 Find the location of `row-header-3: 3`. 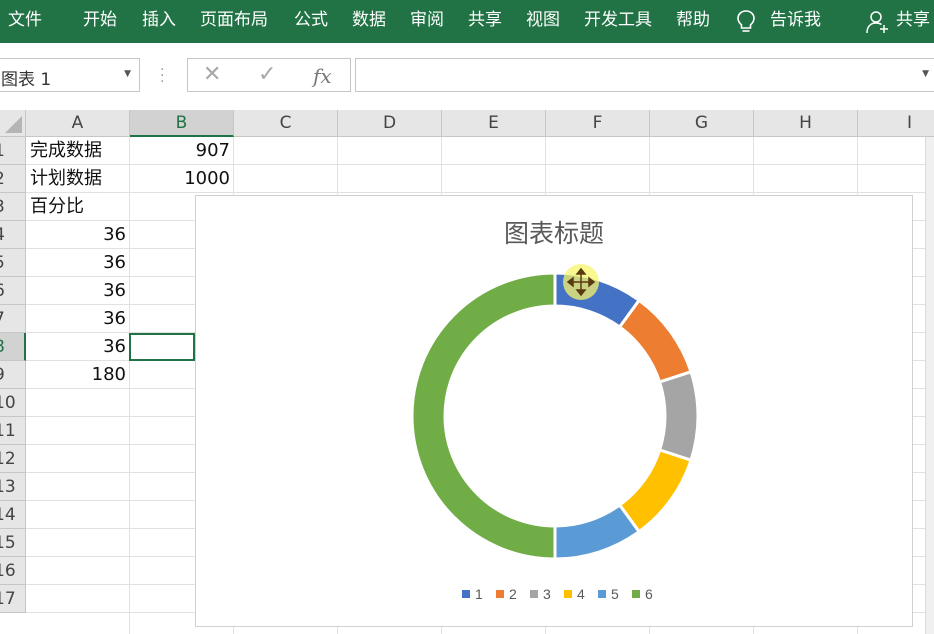

row-header-3: 3 is located at coordinates (13, 207).